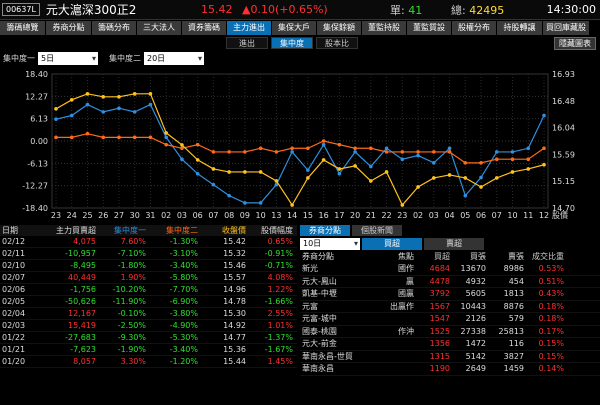  I want to click on table-row: 02/10 -8,495 -1.80% -3.40% 15.46 -0.71%, so click(148, 266).